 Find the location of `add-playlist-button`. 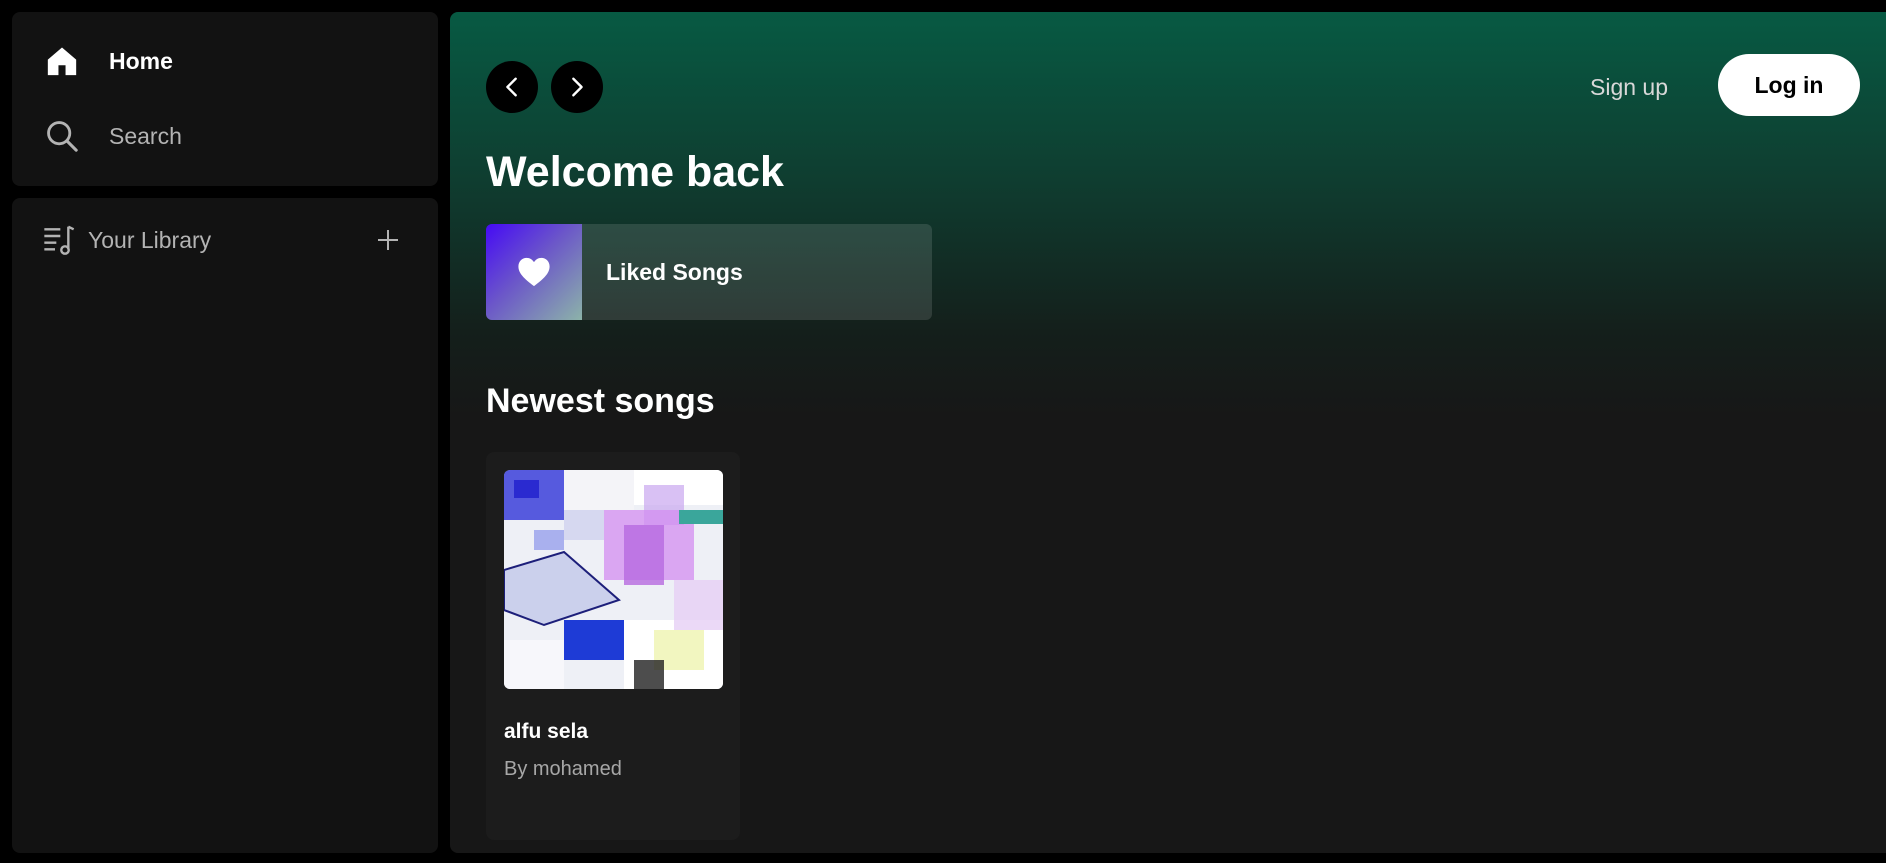

add-playlist-button is located at coordinates (388, 240).